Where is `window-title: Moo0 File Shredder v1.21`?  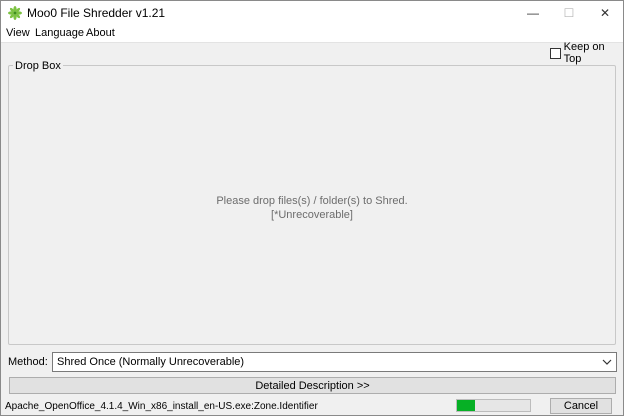 window-title: Moo0 File Shredder v1.21 is located at coordinates (96, 13).